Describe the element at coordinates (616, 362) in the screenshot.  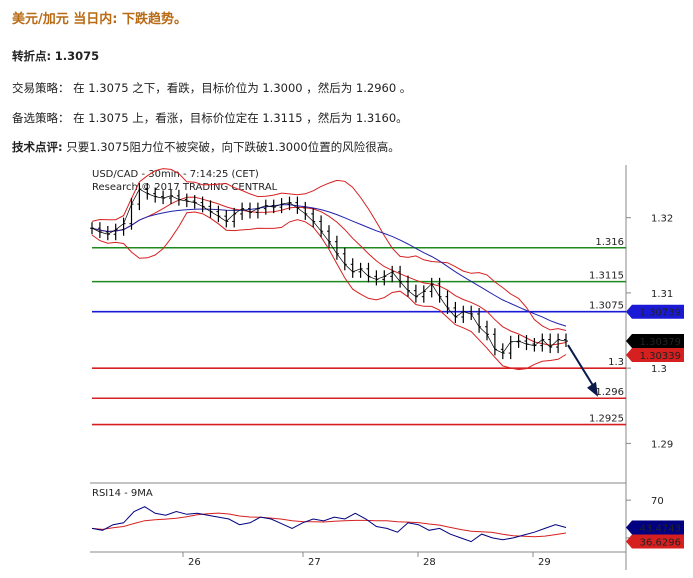
I see `level-label: 1.3` at that location.